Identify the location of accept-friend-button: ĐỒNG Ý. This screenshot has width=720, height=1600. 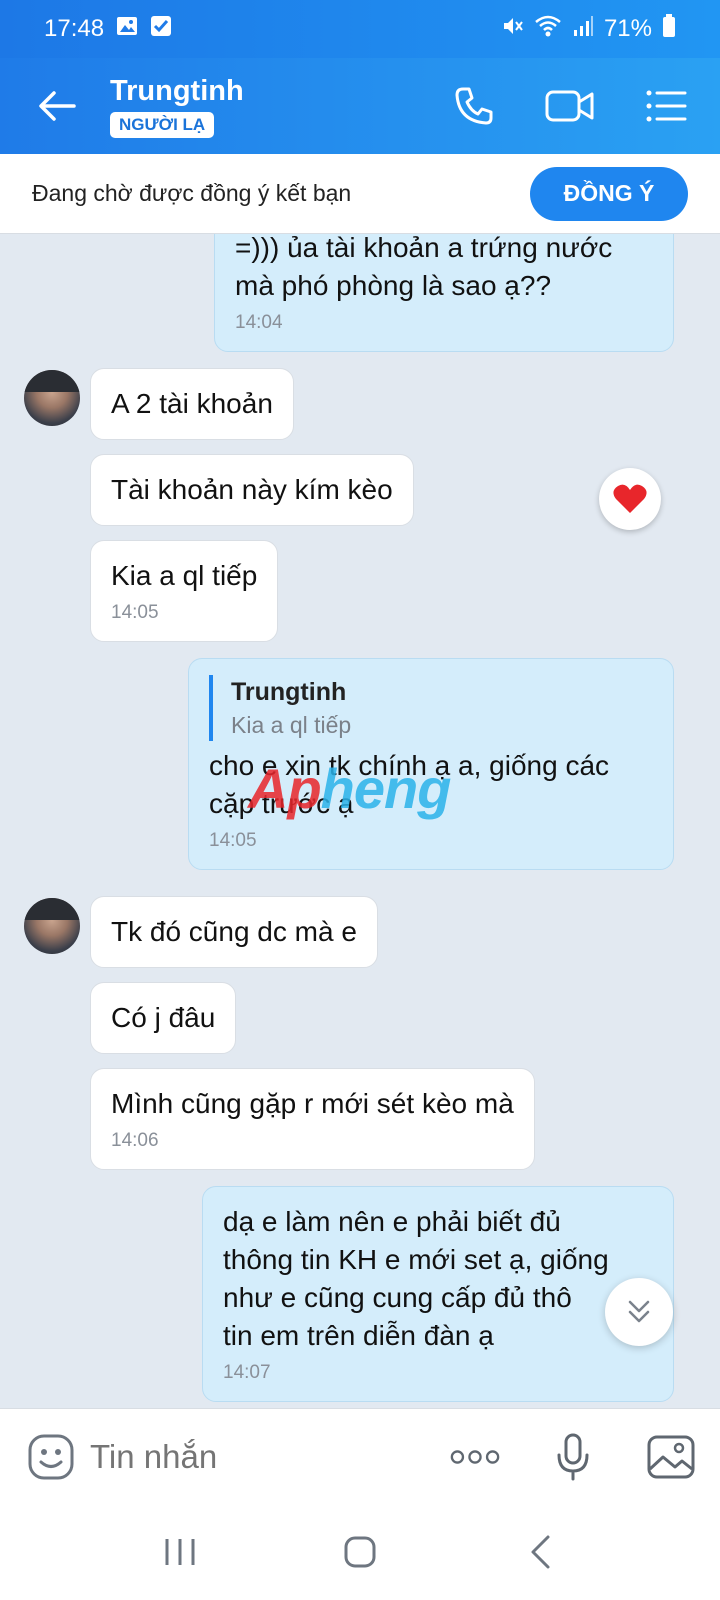
(609, 193).